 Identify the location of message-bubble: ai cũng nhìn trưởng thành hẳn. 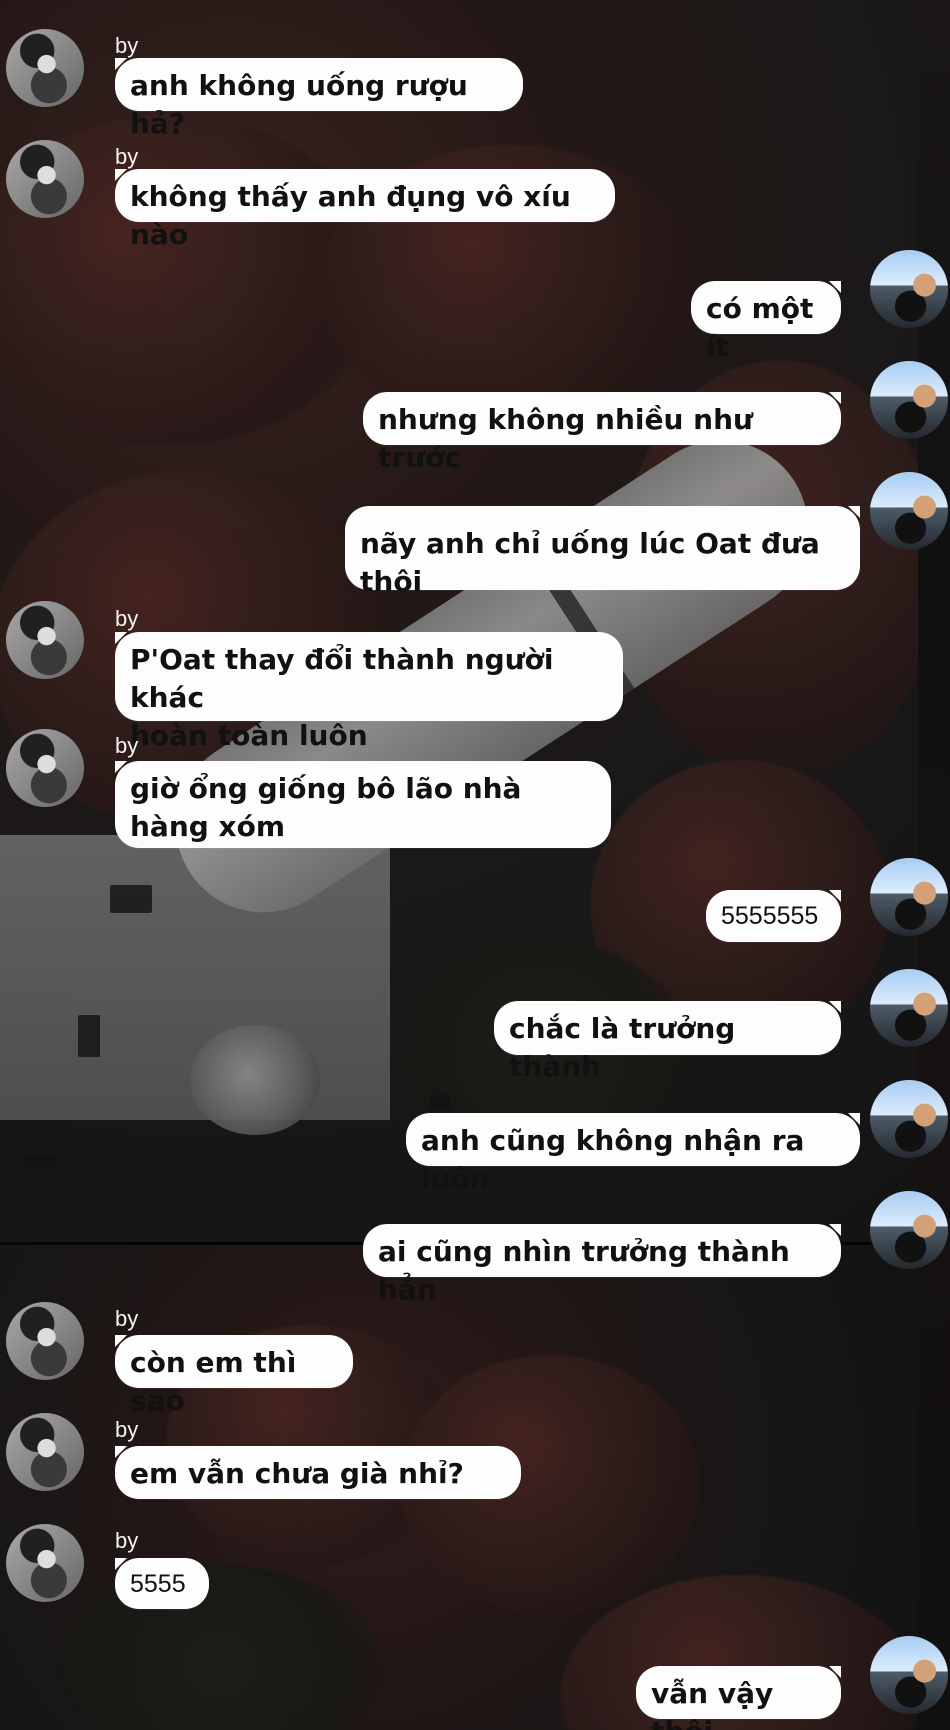
(602, 1265).